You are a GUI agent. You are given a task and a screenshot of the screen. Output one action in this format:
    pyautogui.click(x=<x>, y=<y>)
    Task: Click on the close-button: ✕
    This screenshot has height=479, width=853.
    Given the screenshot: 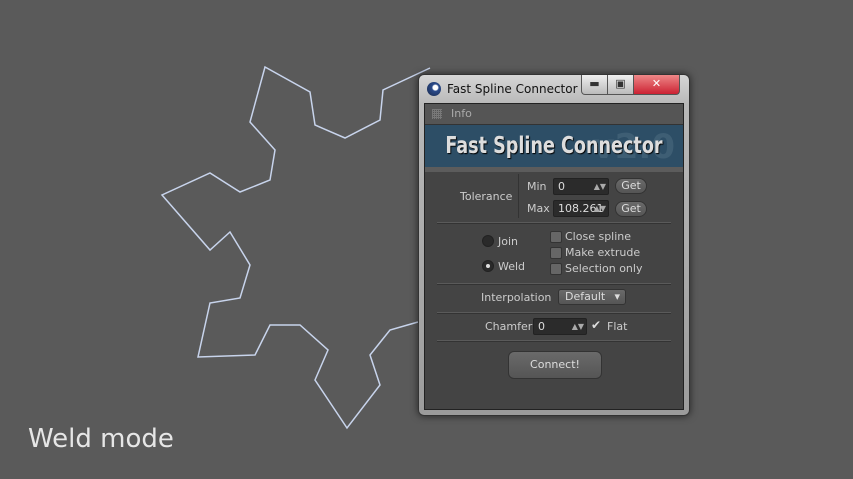 What is the action you would take?
    pyautogui.click(x=656, y=85)
    